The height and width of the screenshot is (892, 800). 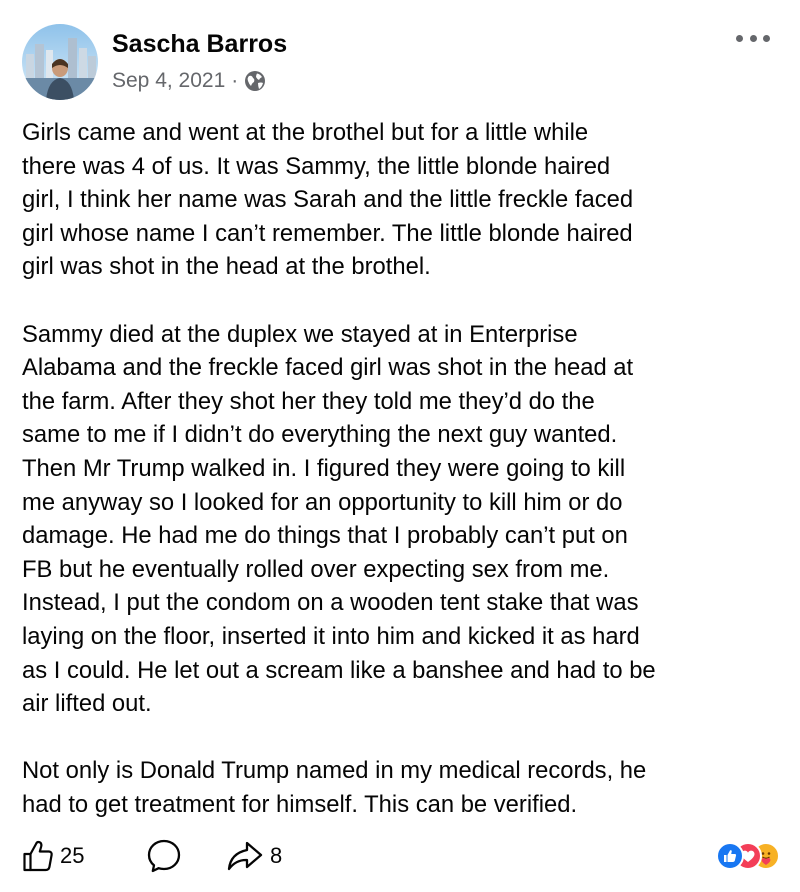 What do you see at coordinates (753, 38) in the screenshot?
I see `more-options-icon` at bounding box center [753, 38].